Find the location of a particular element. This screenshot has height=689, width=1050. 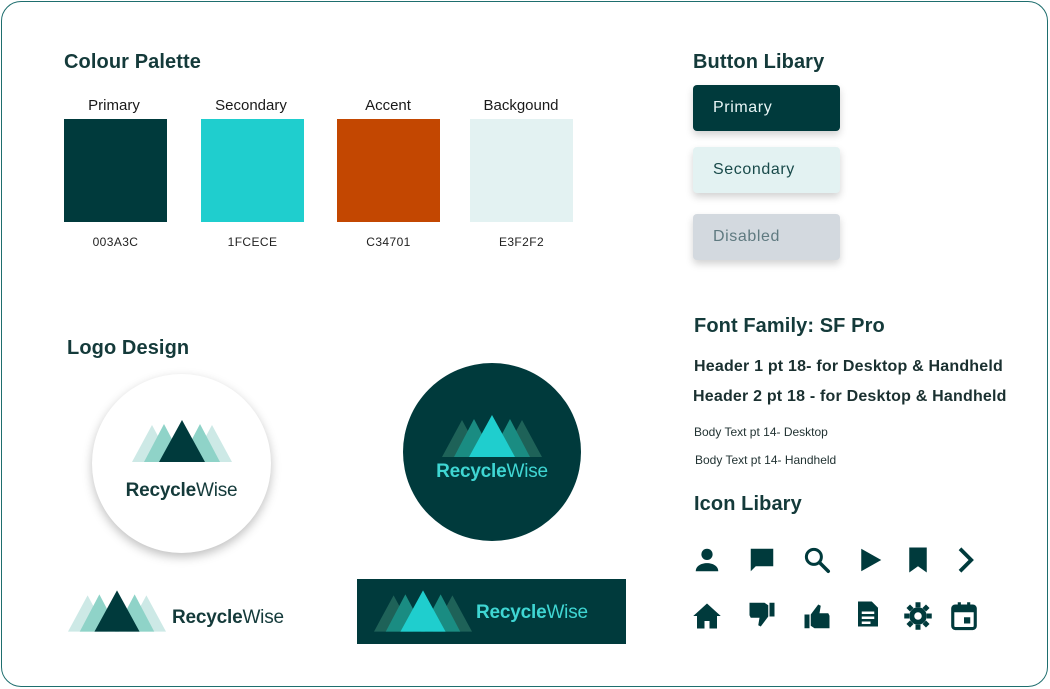

home-icon is located at coordinates (707, 616).